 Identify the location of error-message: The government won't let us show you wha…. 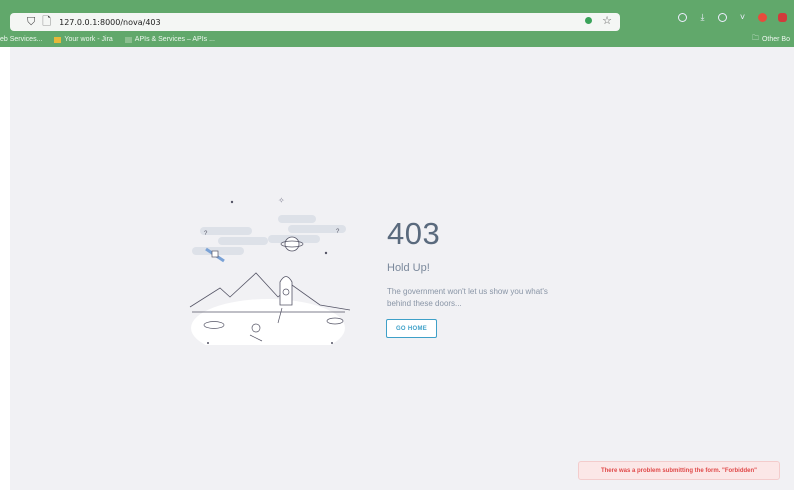
(467, 297).